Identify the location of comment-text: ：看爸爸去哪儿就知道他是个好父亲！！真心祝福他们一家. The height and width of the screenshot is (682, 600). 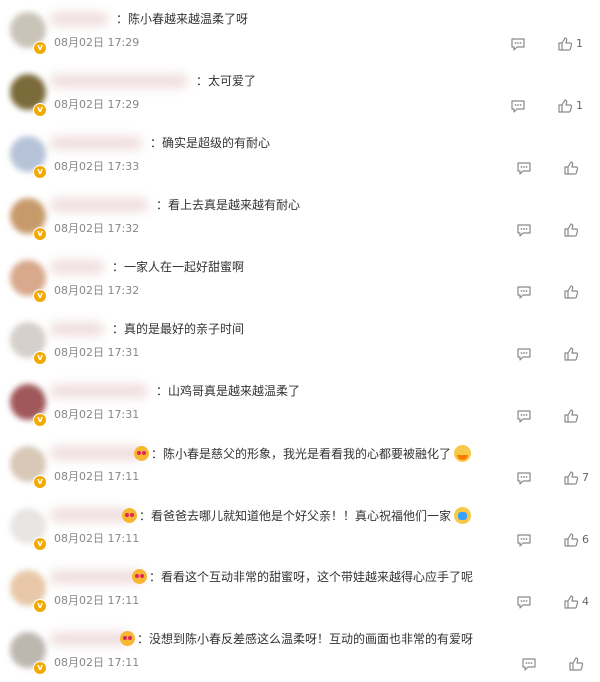
(297, 515).